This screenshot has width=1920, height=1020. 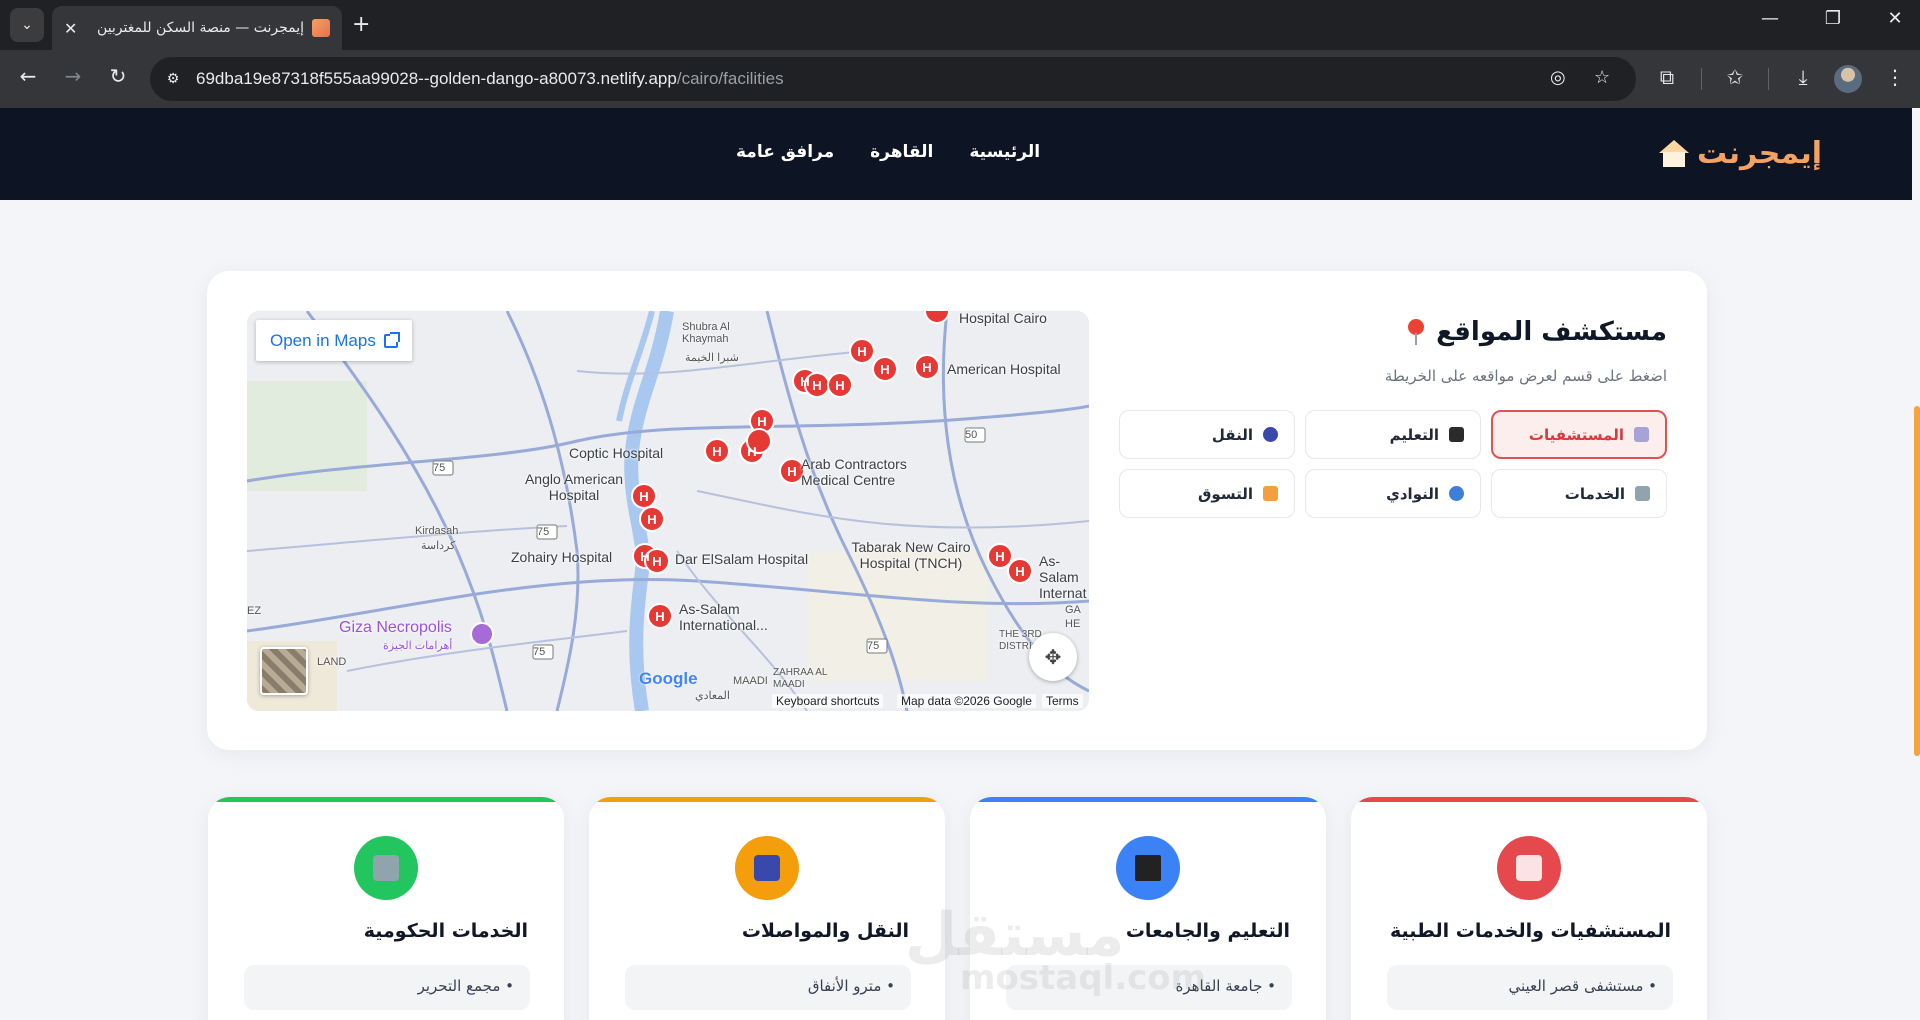 I want to click on map-label-tabarak: Tabarak New Cairo Hospital (TNCH), so click(x=911, y=555).